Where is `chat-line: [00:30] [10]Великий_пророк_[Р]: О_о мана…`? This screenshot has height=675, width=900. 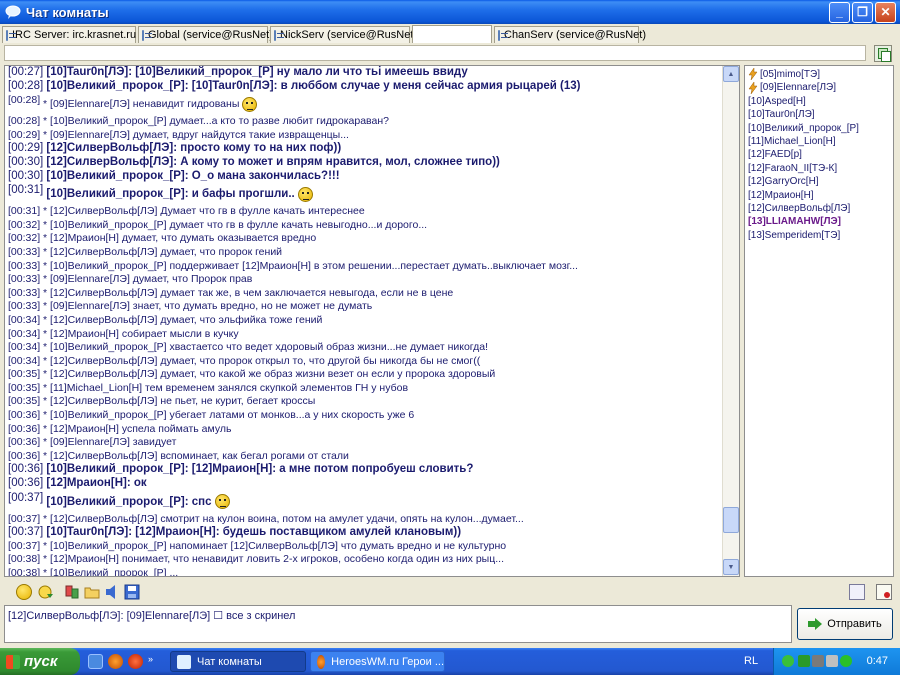
chat-line: [00:30] [10]Великий_пророк_[Р]: О_о мана… is located at coordinates (364, 177).